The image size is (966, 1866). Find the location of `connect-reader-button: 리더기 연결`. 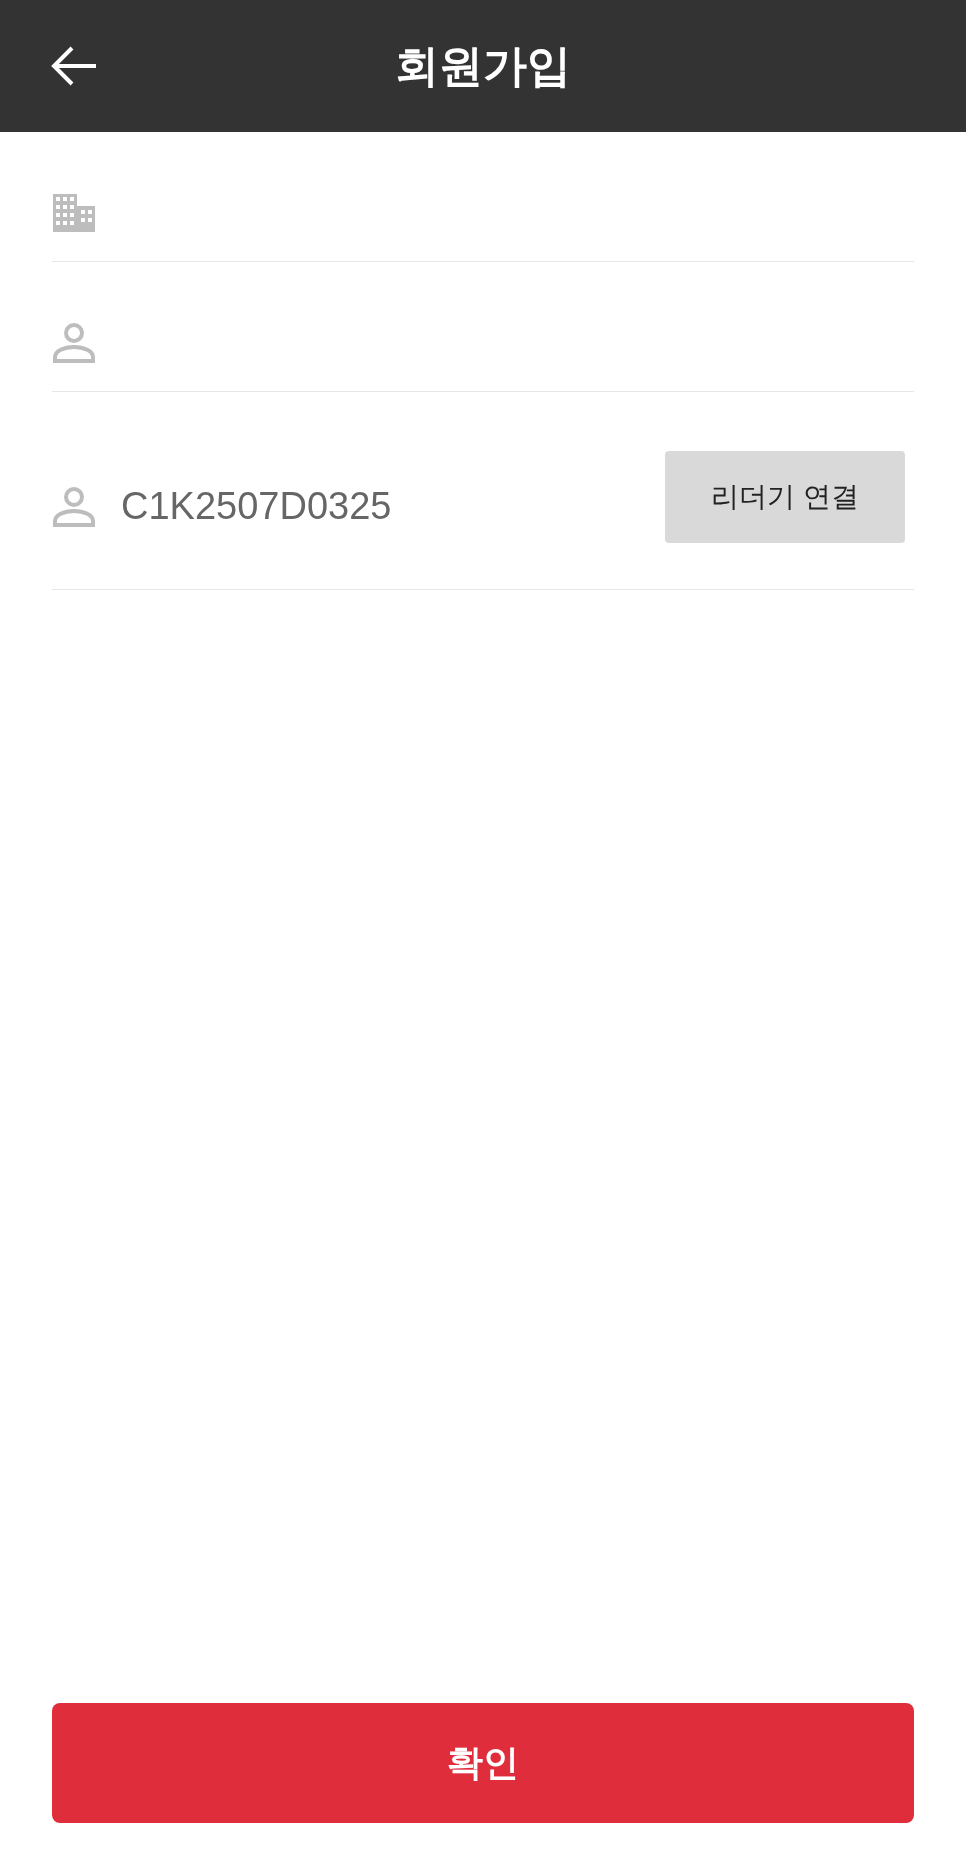

connect-reader-button: 리더기 연결 is located at coordinates (785, 496).